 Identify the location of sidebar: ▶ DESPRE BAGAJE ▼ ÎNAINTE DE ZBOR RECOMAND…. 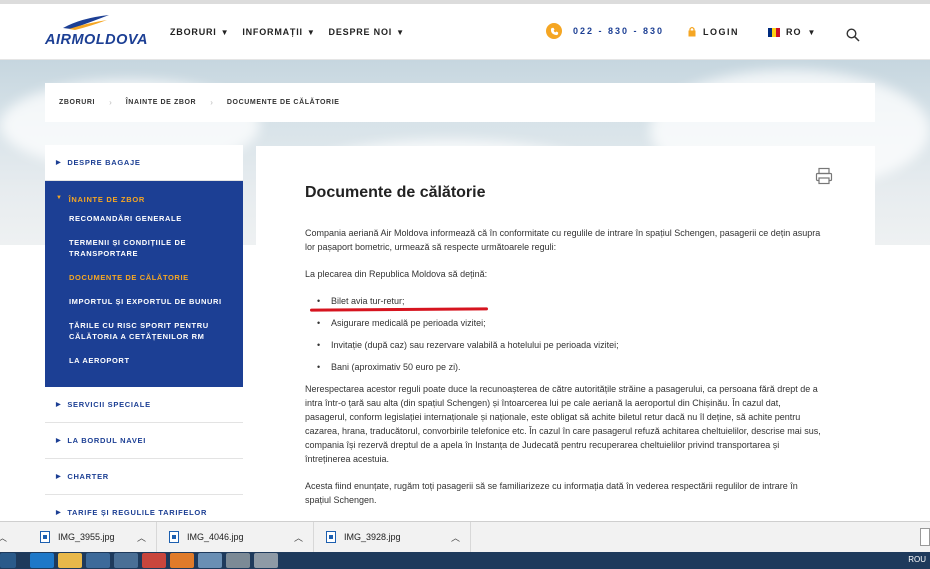
(144, 338).